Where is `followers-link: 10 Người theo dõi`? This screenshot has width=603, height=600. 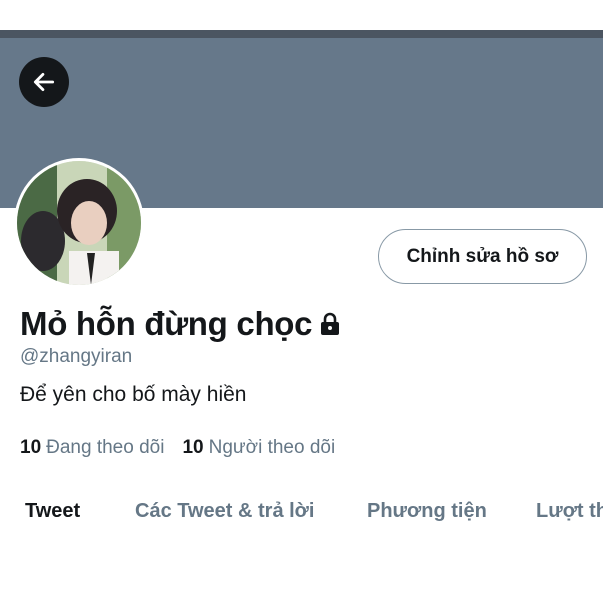 followers-link: 10 Người theo dõi is located at coordinates (258, 448).